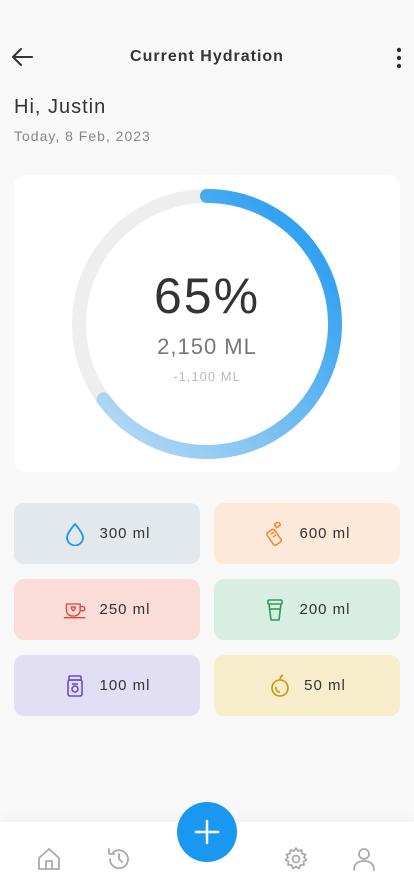  What do you see at coordinates (280, 685) in the screenshot?
I see `fruit-icon` at bounding box center [280, 685].